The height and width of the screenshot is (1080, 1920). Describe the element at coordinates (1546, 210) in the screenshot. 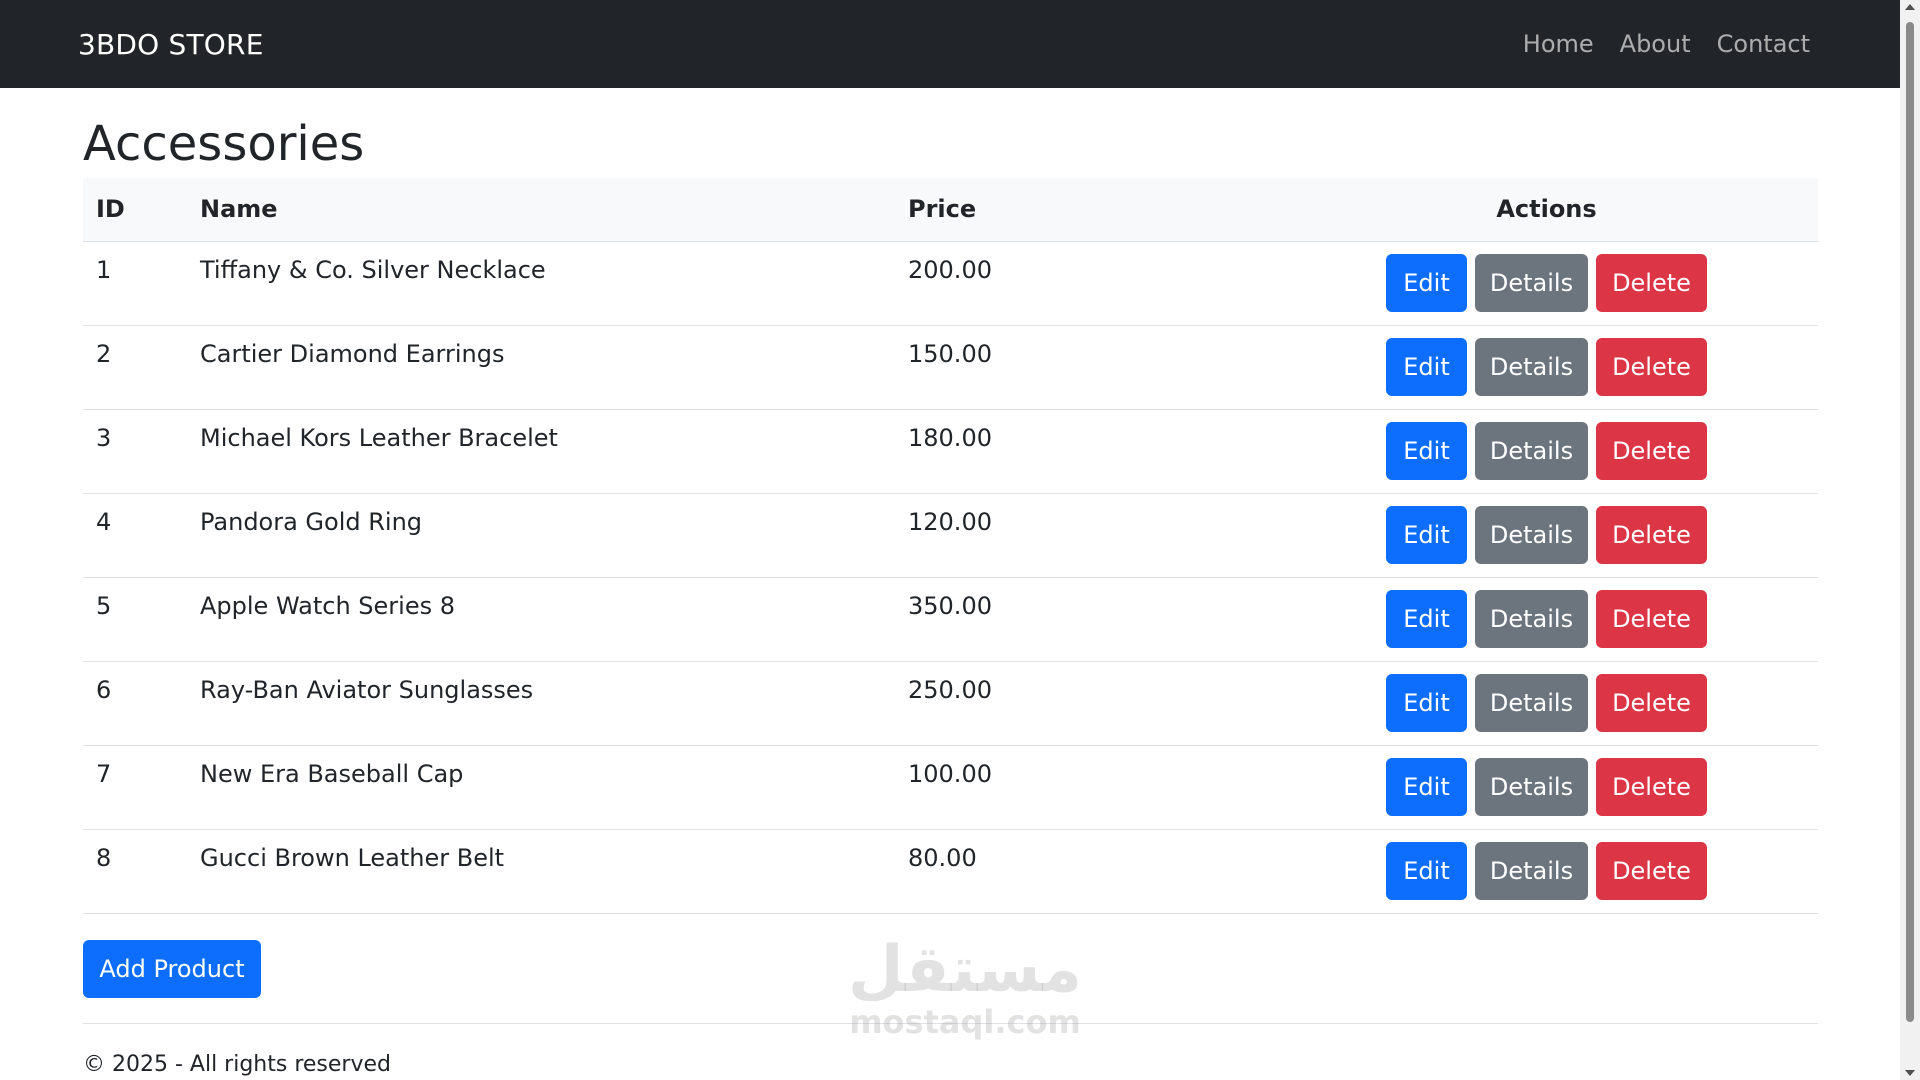

I see `header-actions: Actions` at that location.